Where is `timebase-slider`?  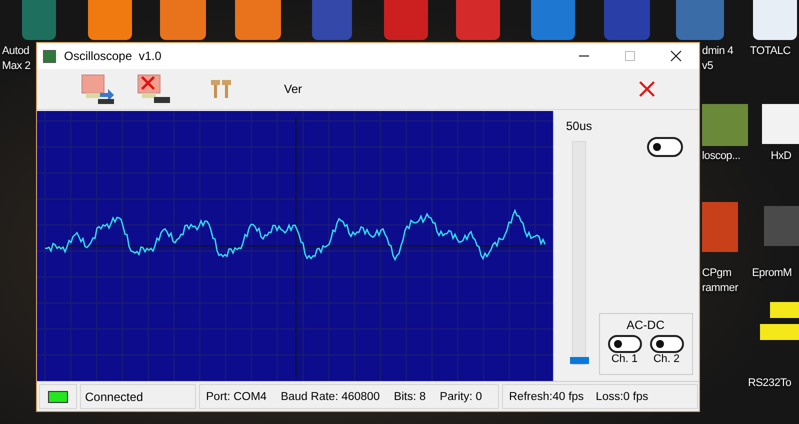
timebase-slider is located at coordinates (579, 253).